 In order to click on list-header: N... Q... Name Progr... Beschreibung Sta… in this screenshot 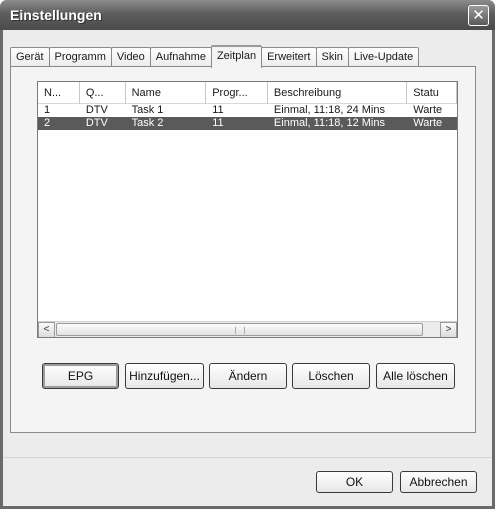, I will do `click(247, 93)`.